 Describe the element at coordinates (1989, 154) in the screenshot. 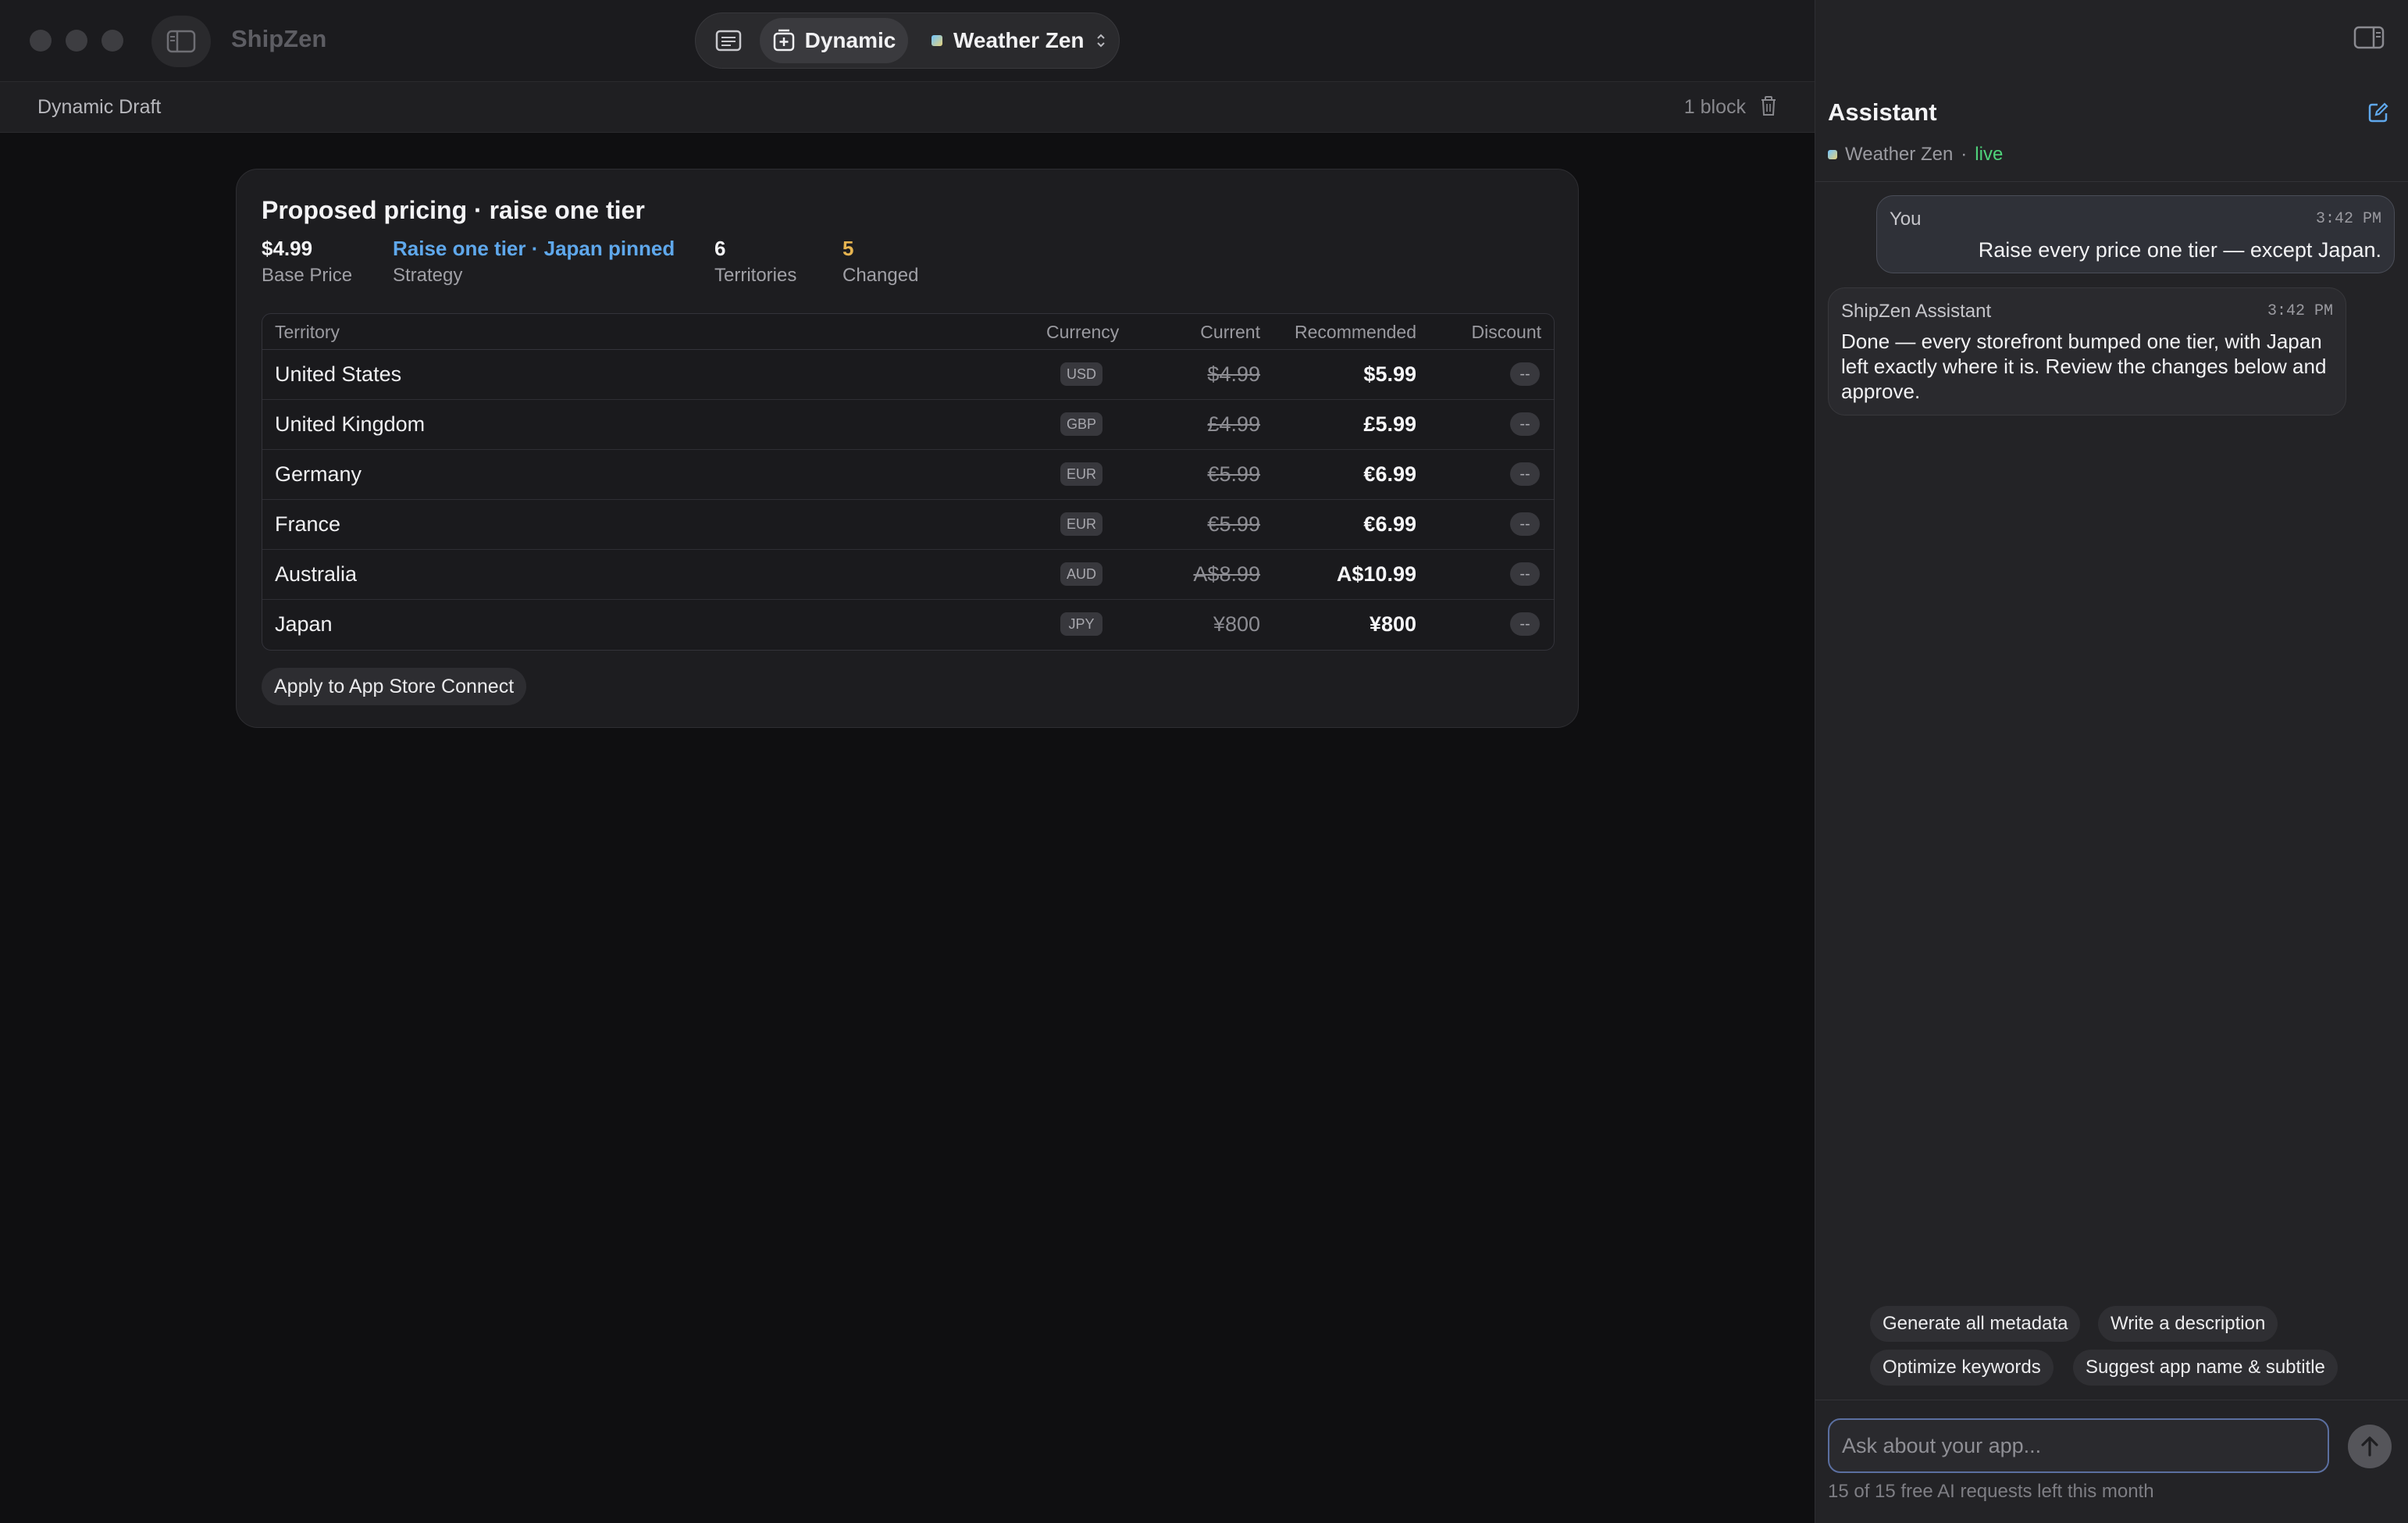

I see `live-status: live` at that location.